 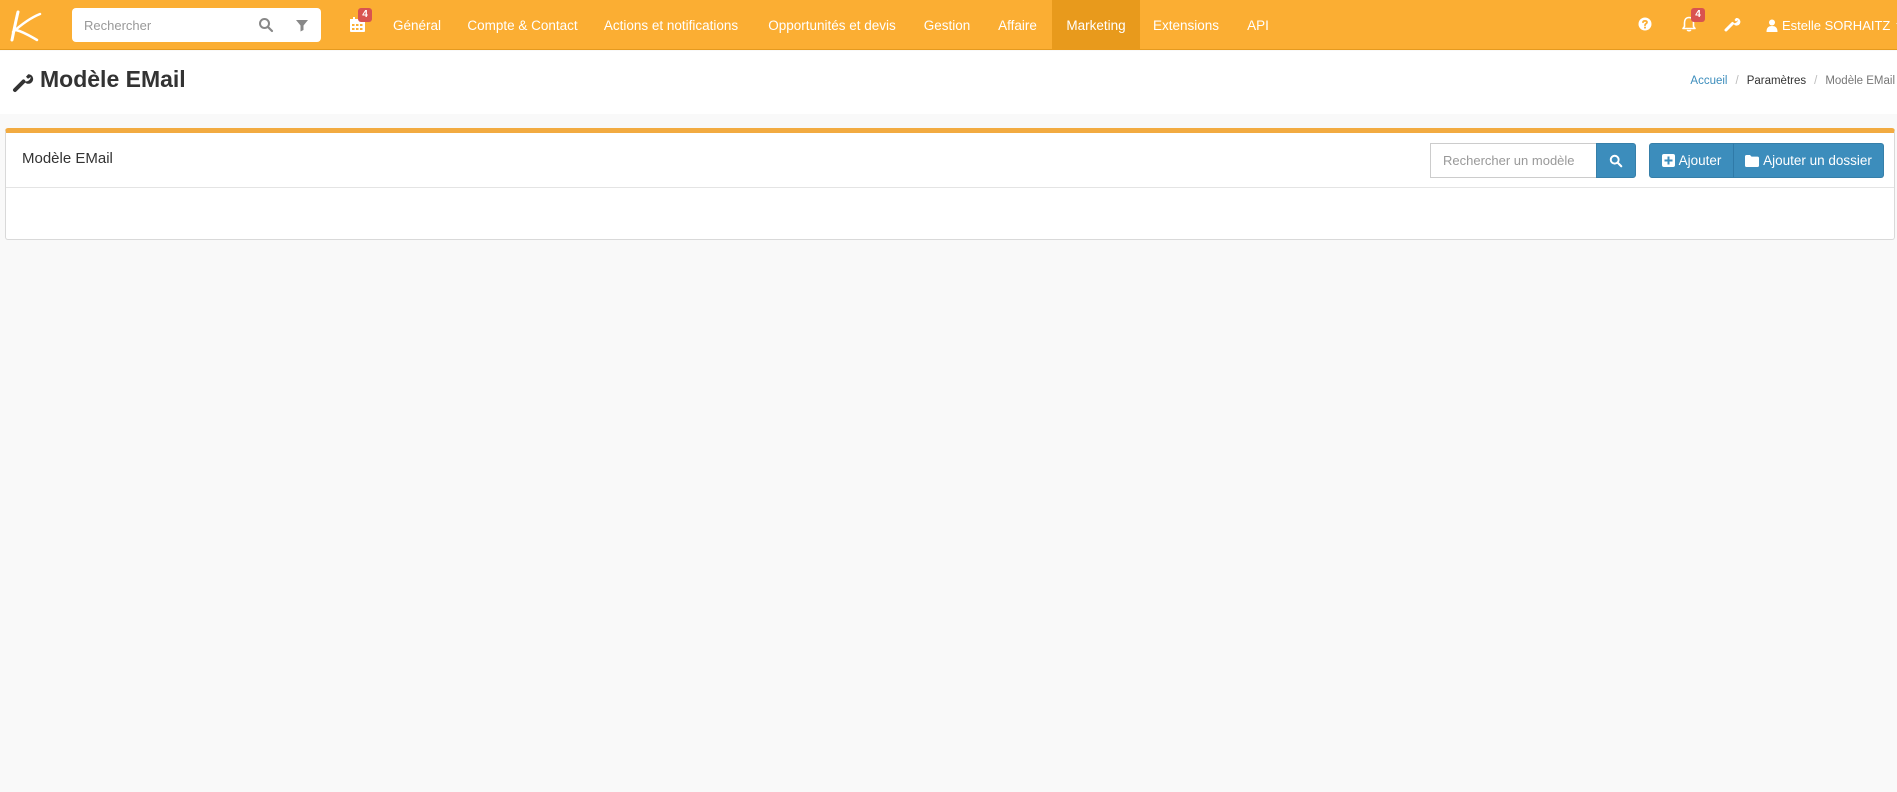 What do you see at coordinates (832, 25) in the screenshot?
I see `nav-opportunites-devis: Opportunités et devis` at bounding box center [832, 25].